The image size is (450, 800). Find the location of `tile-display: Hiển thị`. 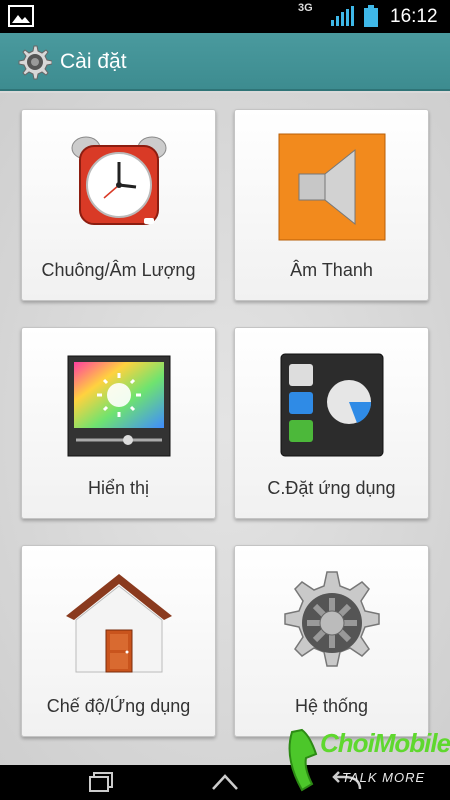

tile-display: Hiển thị is located at coordinates (118, 423).